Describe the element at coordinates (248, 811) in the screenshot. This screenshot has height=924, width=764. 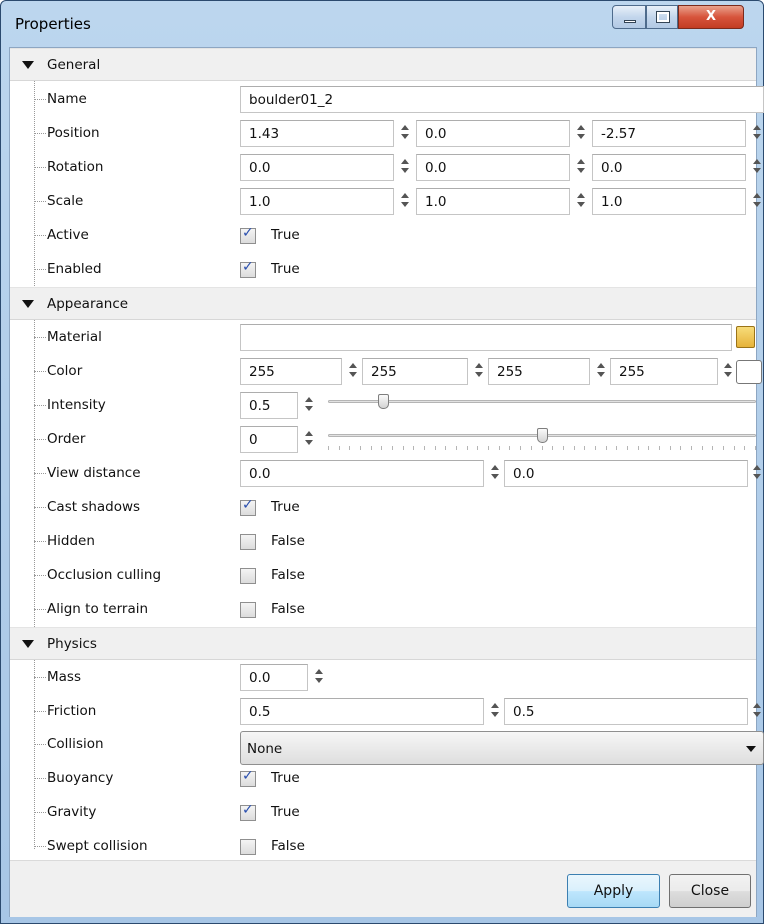
I see `gravity-checkbox: ✓` at that location.